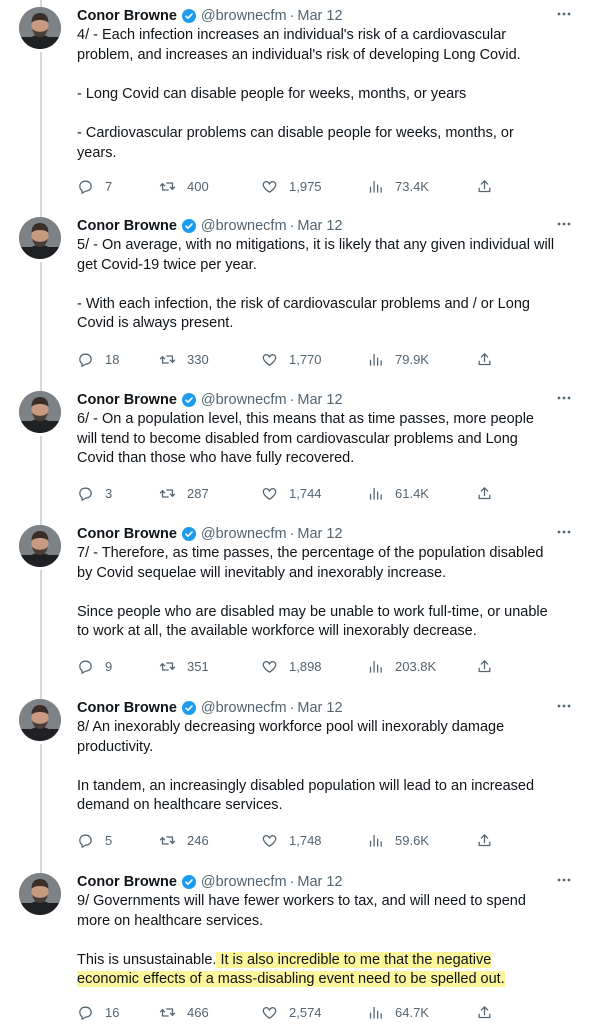  I want to click on retweet-count: 330, so click(198, 359).